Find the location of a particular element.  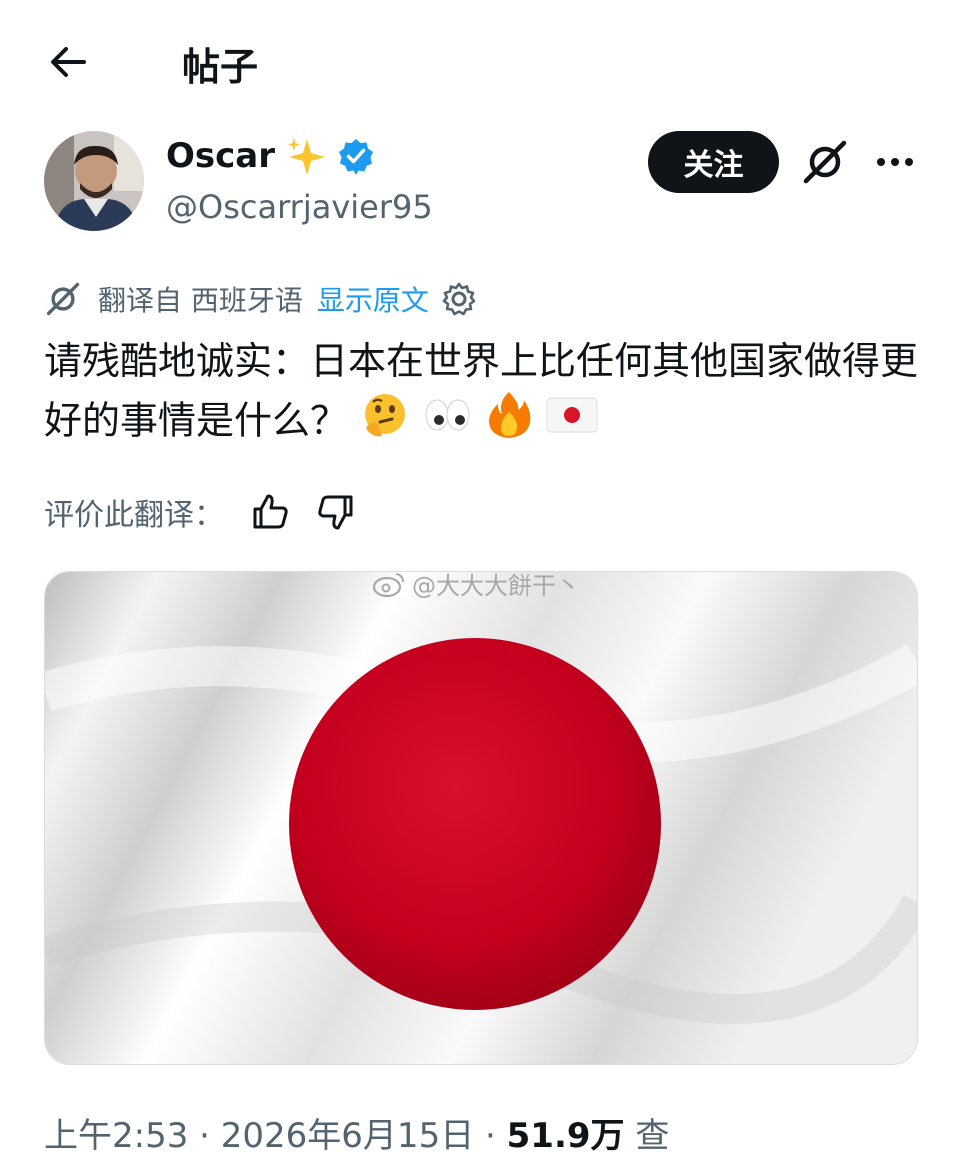

author-handle: @Oscarrjavier95 is located at coordinates (299, 207).